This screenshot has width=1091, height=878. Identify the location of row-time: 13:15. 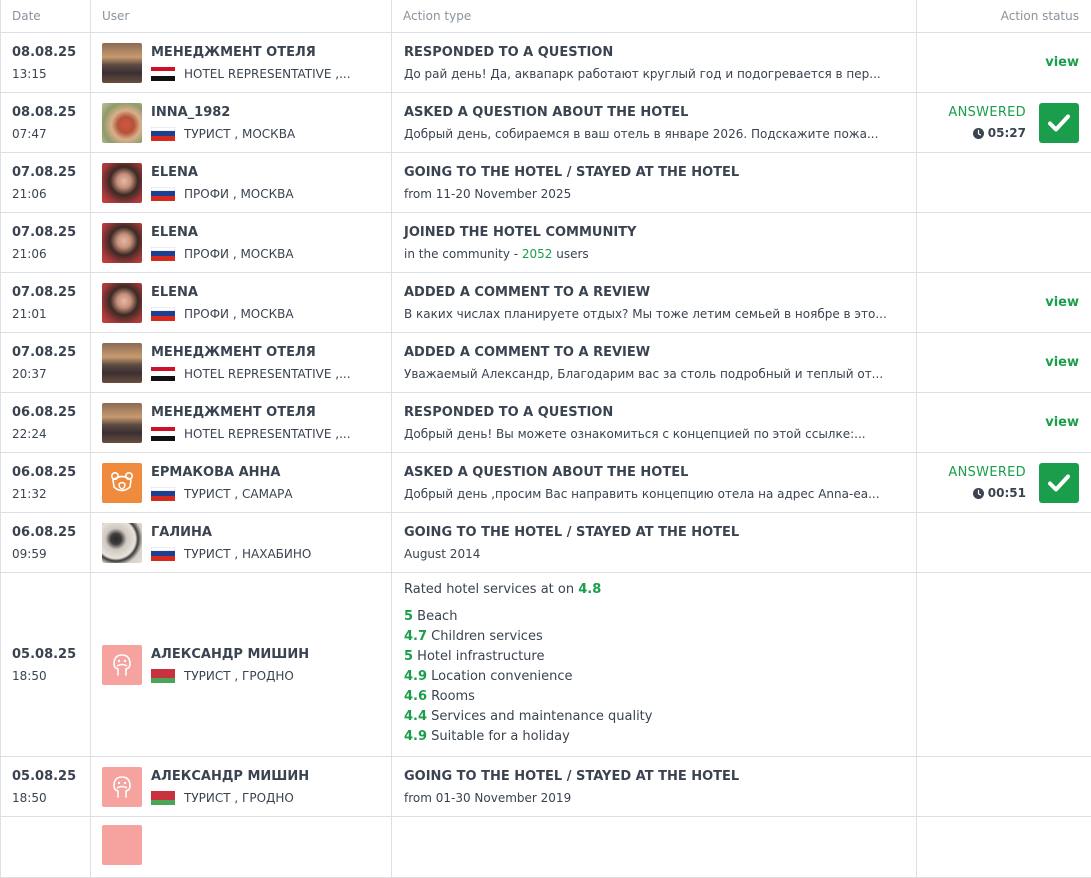
(51, 74).